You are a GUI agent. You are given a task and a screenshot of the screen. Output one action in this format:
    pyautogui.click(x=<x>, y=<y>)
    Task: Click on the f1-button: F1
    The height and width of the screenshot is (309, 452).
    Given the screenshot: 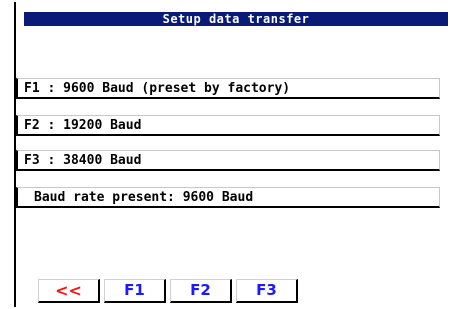 What is the action you would take?
    pyautogui.click(x=135, y=291)
    